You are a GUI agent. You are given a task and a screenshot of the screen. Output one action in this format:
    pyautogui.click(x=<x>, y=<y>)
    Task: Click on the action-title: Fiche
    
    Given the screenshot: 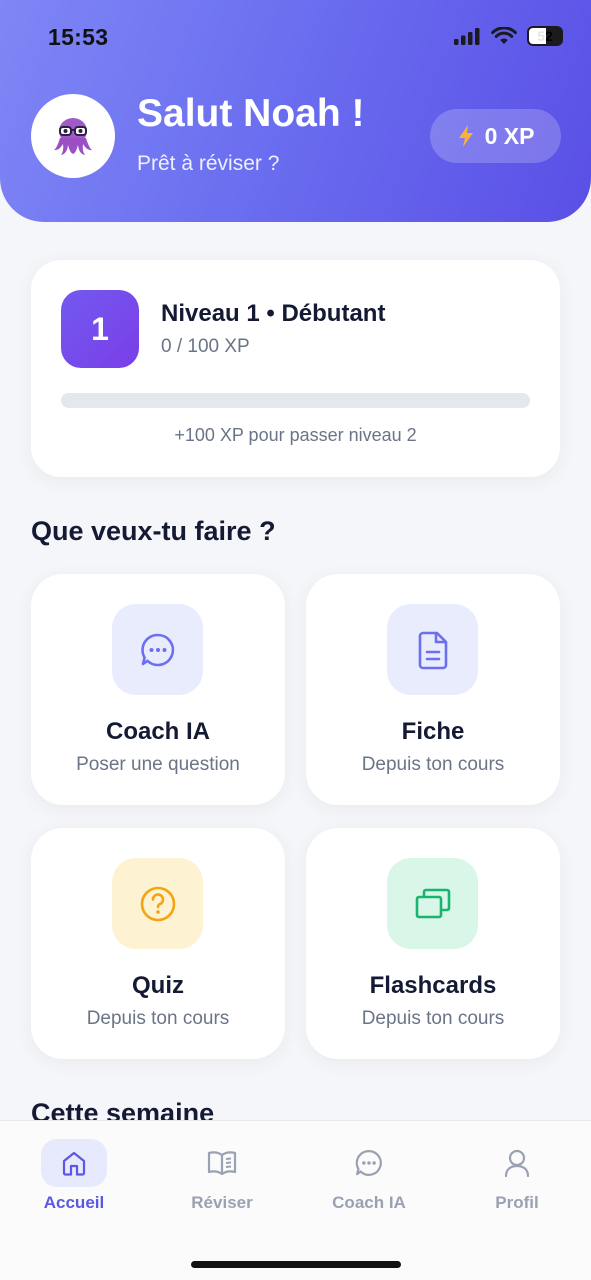 What is the action you would take?
    pyautogui.click(x=433, y=731)
    